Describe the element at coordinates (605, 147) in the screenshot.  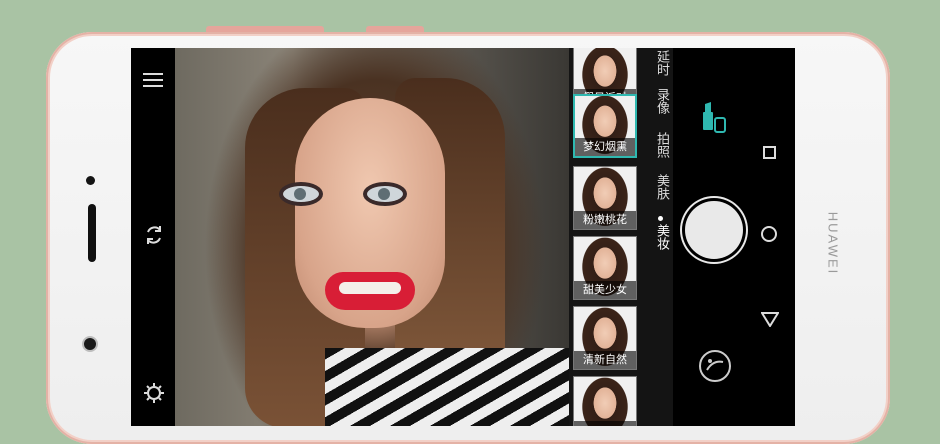
I see `effect-label: 梦幻烟熏` at that location.